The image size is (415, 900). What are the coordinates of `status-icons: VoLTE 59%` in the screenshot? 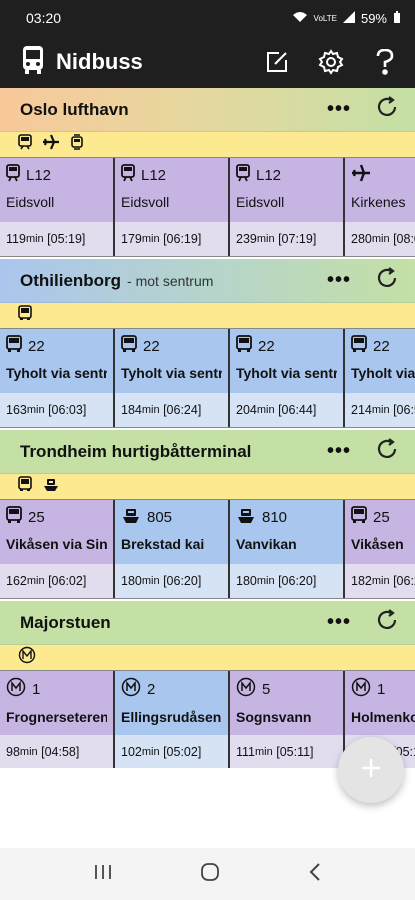 It's located at (346, 18).